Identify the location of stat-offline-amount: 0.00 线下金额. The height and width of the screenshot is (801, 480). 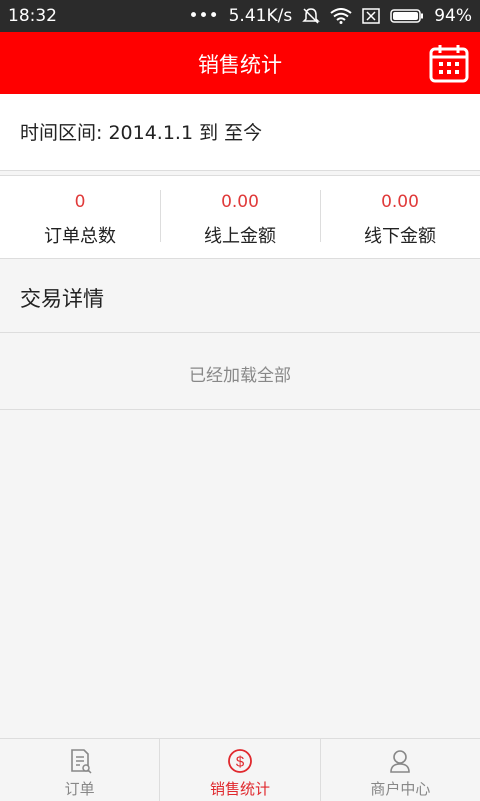
(400, 217).